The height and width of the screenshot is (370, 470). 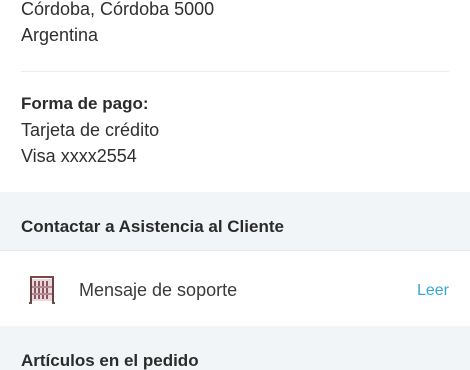 What do you see at coordinates (90, 130) in the screenshot?
I see `payment-method-type: Tarjeta de crédito` at bounding box center [90, 130].